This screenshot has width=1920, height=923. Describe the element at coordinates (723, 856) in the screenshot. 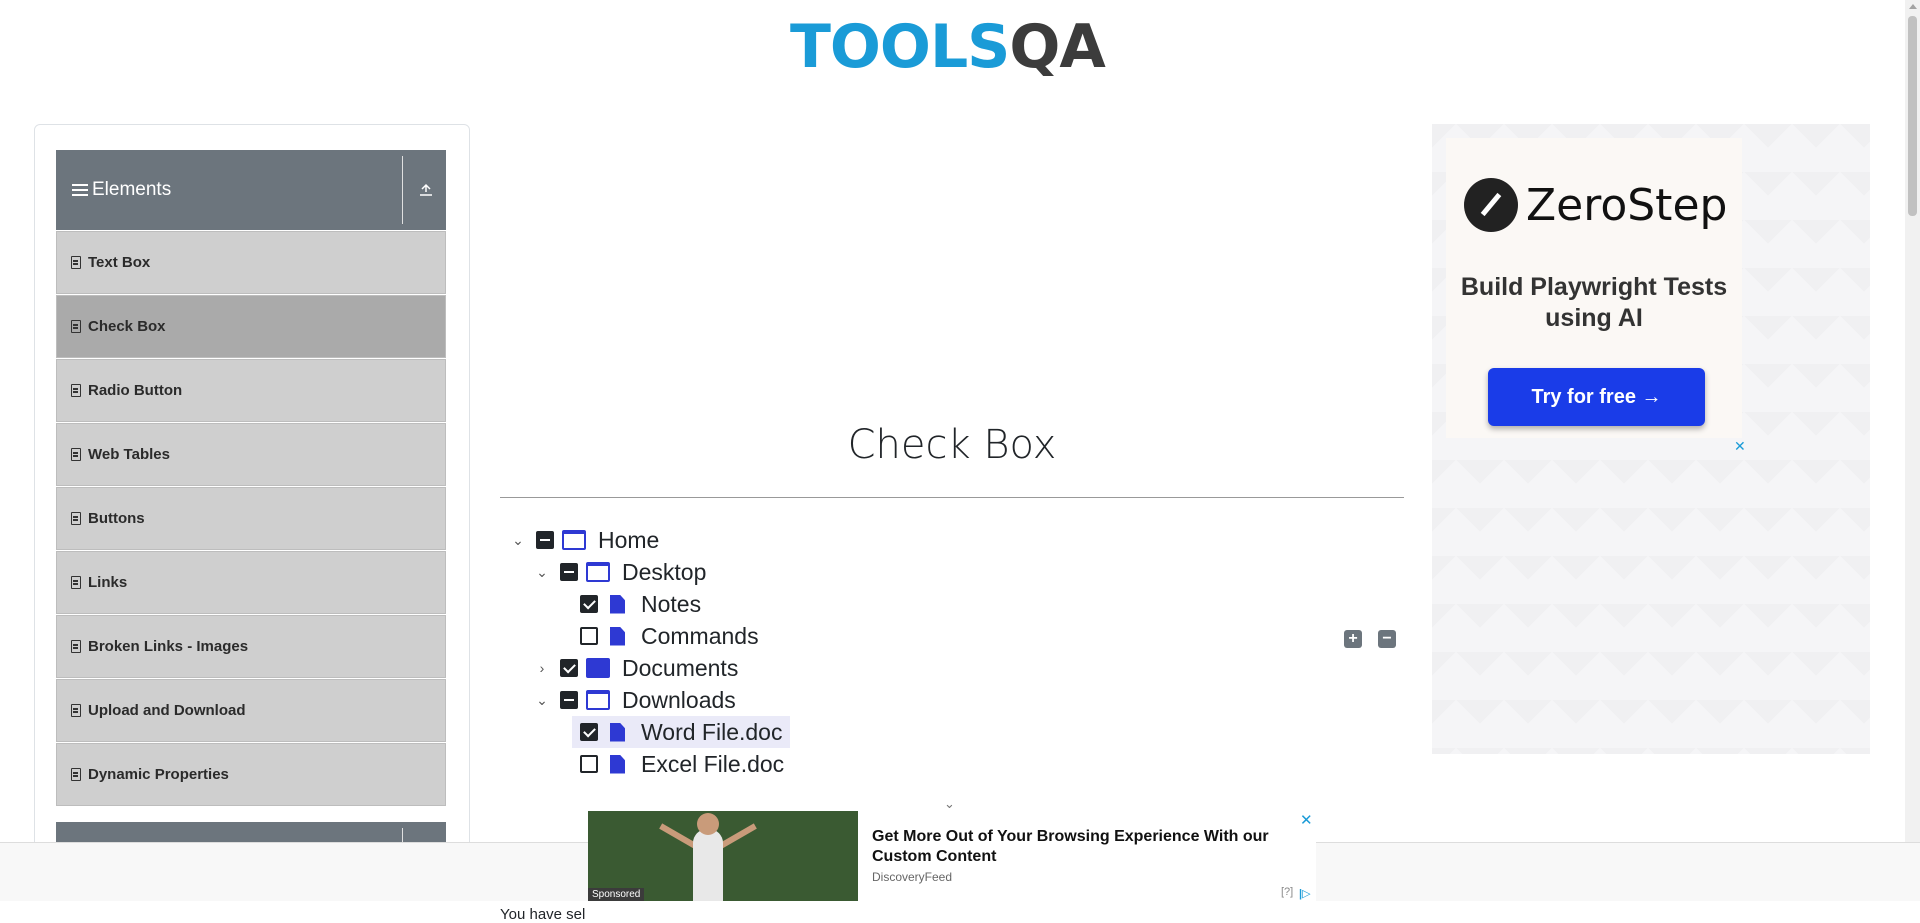

I see `ad-photo: Sponsored` at that location.